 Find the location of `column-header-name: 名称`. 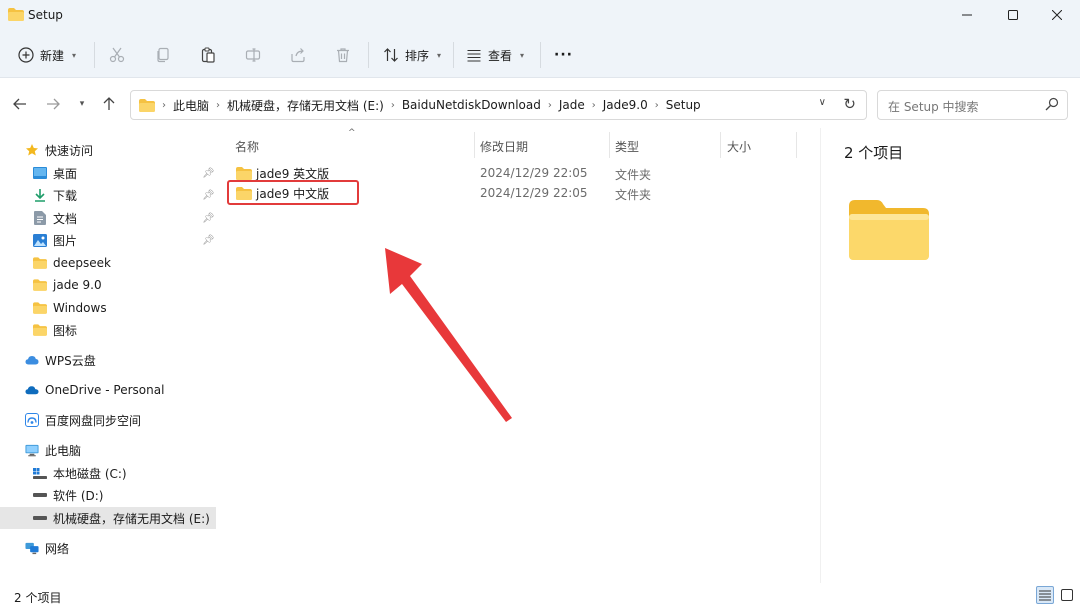

column-header-name: 名称 is located at coordinates (247, 146).